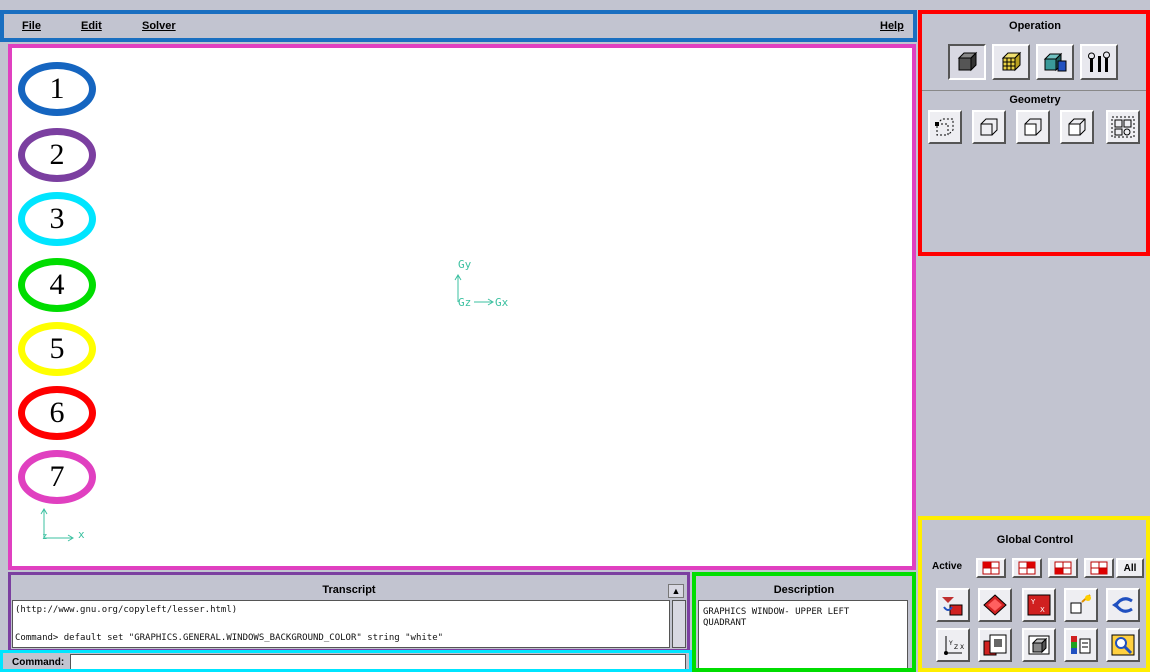  I want to click on operation-divider, so click(1035, 90).